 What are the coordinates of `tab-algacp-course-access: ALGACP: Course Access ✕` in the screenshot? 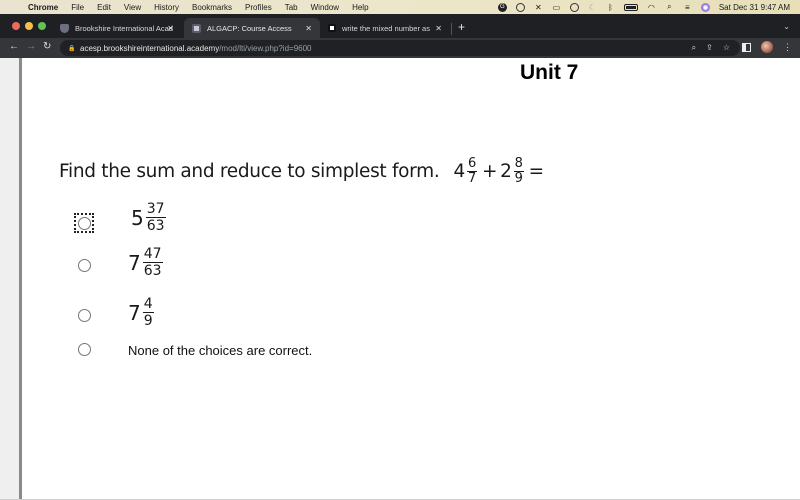 It's located at (252, 28).